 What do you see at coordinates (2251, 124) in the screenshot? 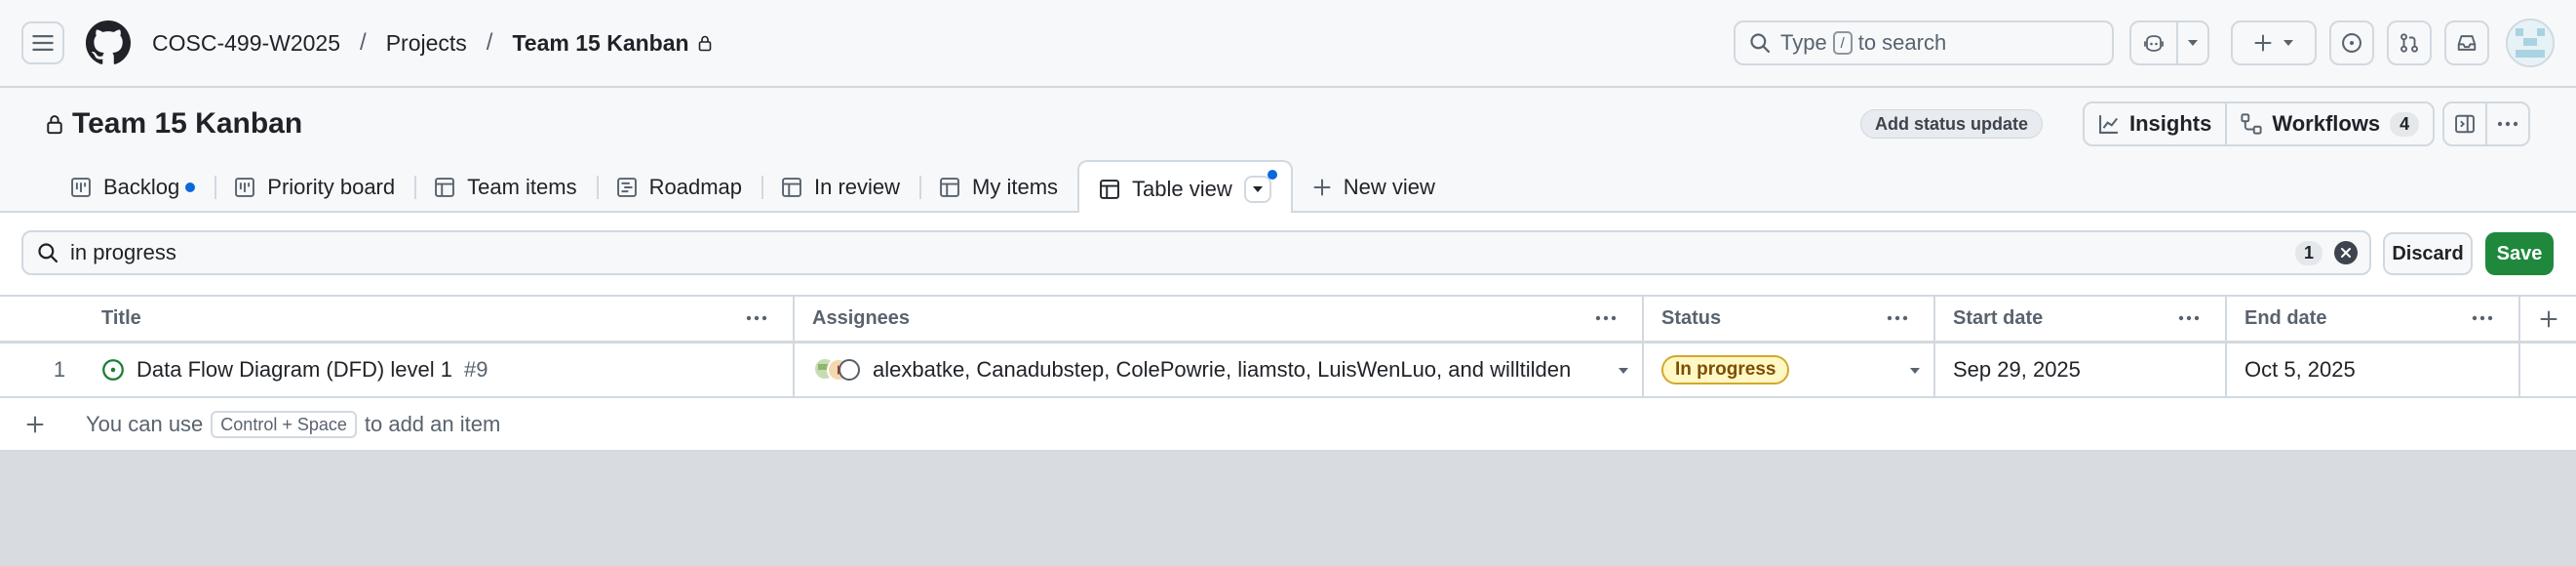
I see `workflow-icon` at bounding box center [2251, 124].